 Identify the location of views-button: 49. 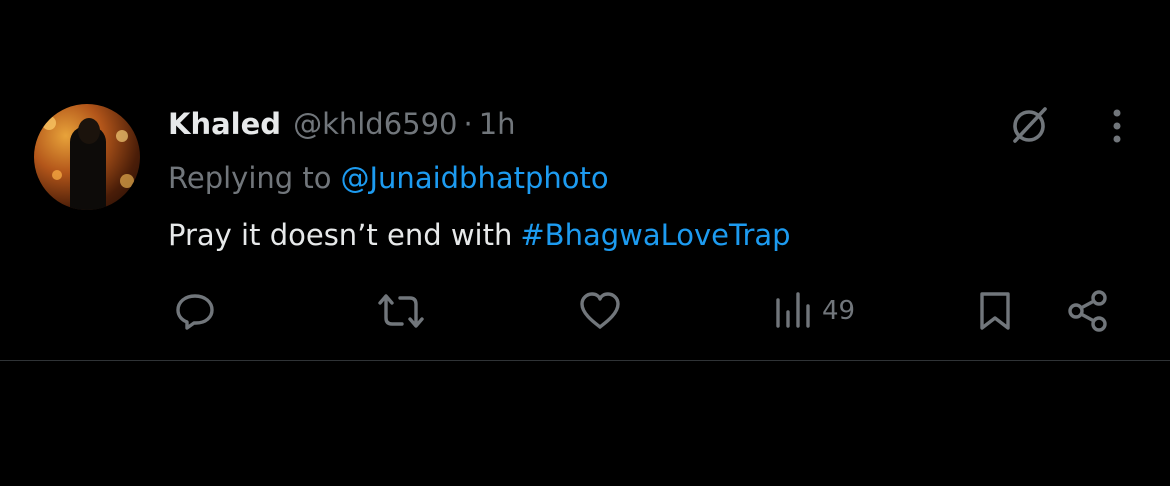
(814, 311).